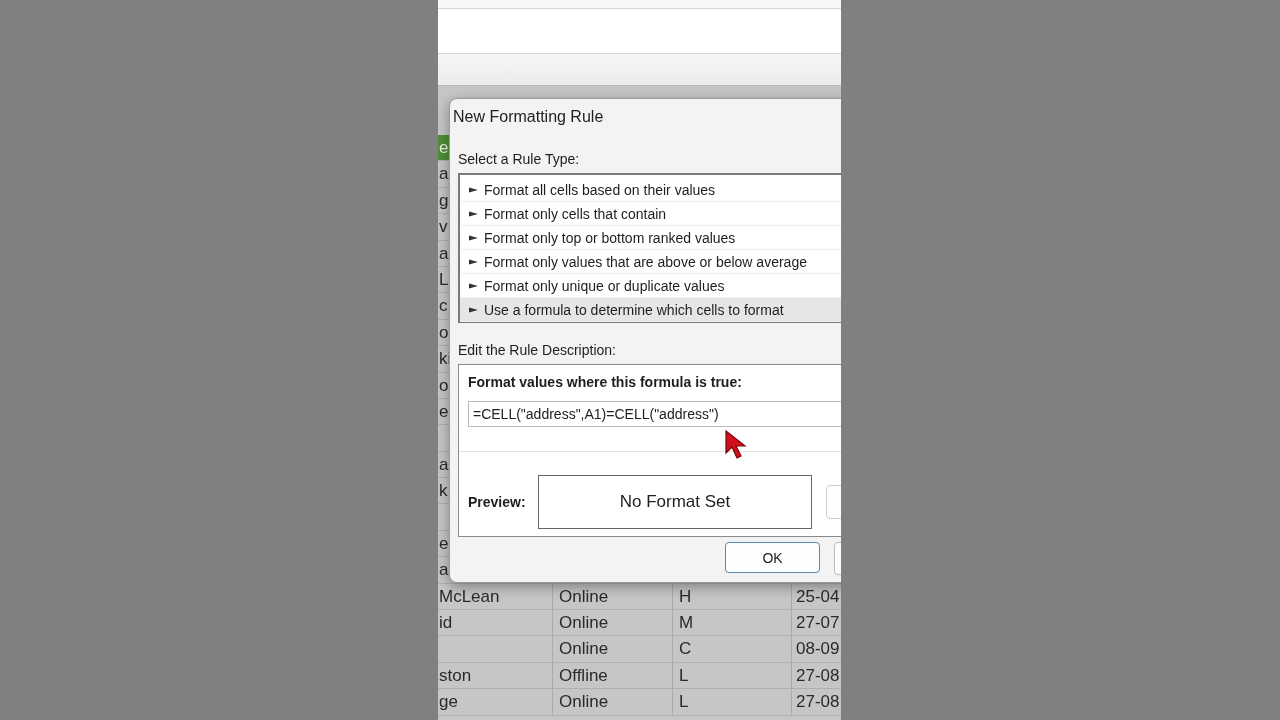 This screenshot has width=1280, height=720. What do you see at coordinates (495, 675) in the screenshot?
I see `table-cell: ston` at bounding box center [495, 675].